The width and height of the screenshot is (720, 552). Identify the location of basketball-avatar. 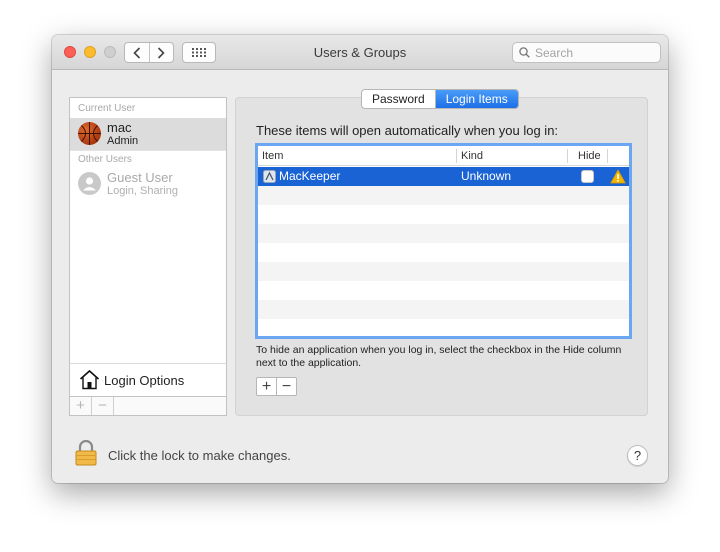
(89, 133).